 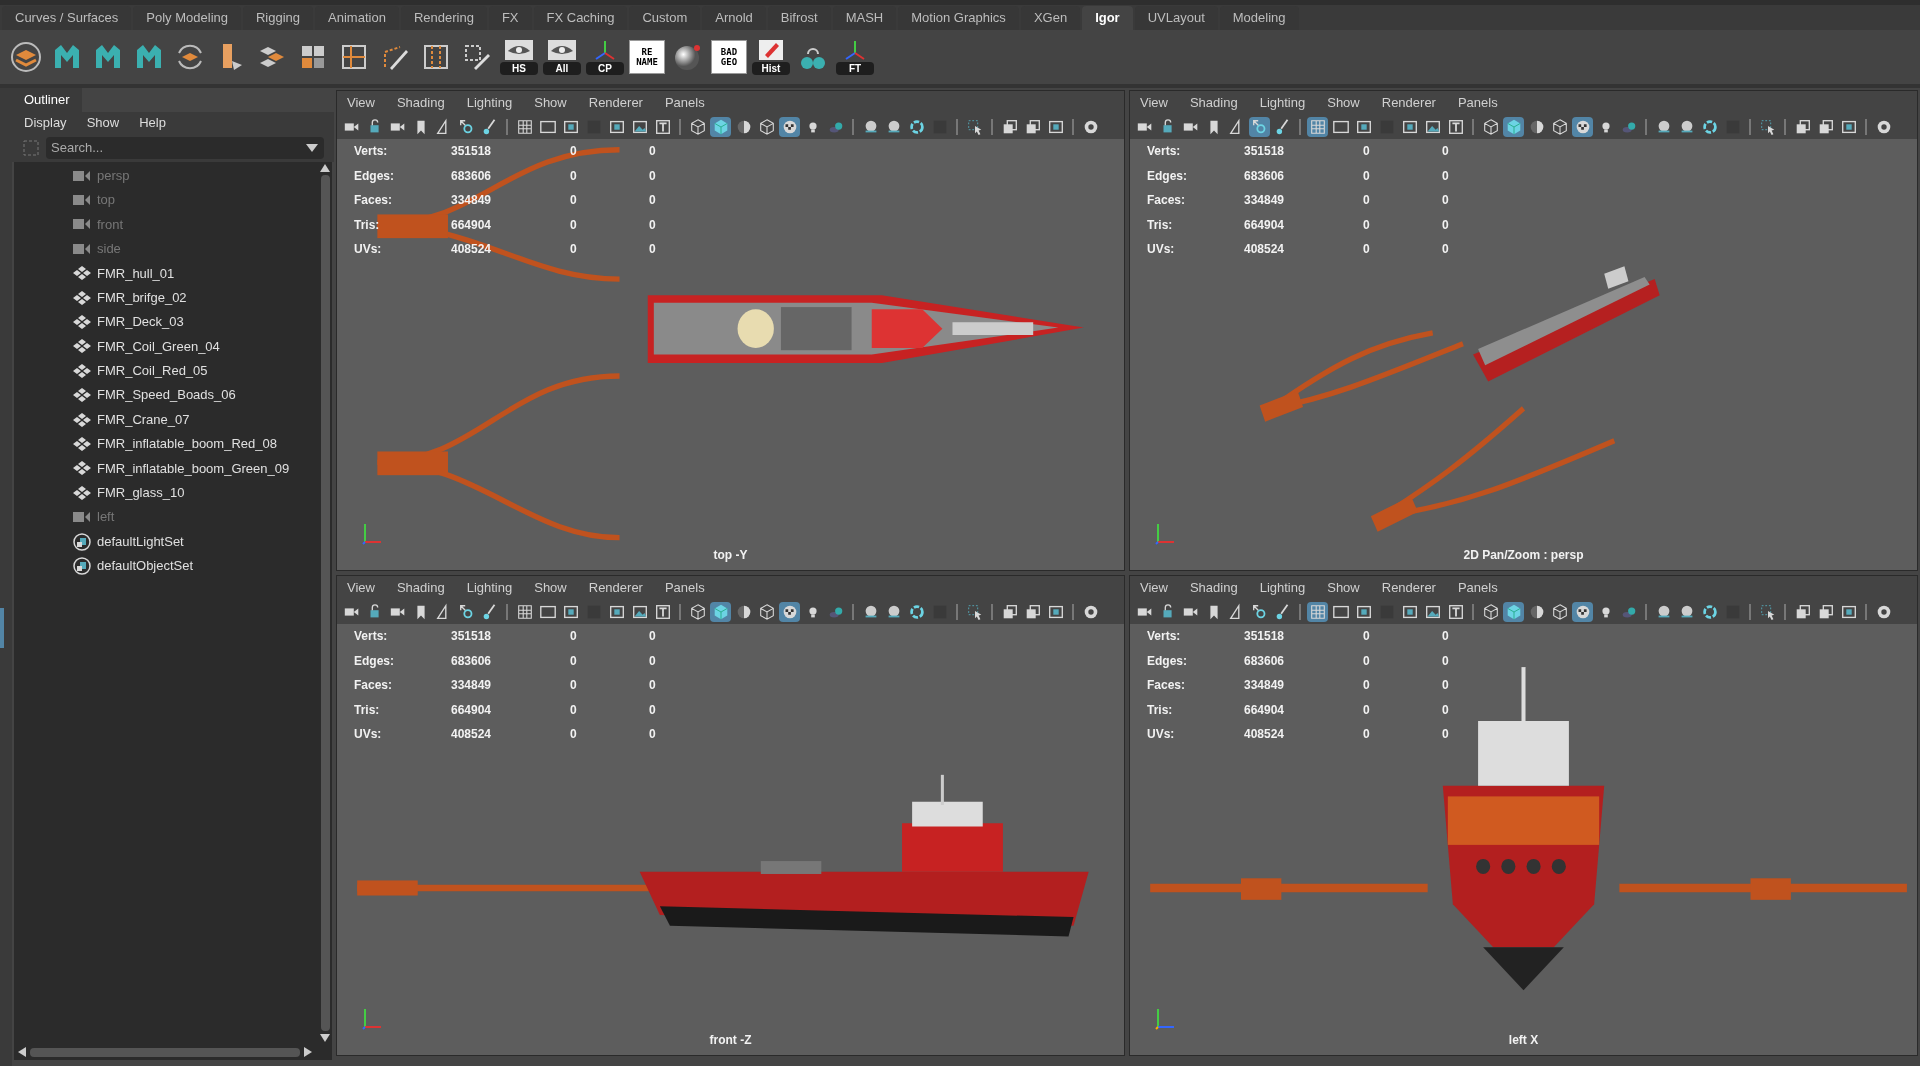 What do you see at coordinates (195, 297) in the screenshot?
I see `outliner-item: FMR_brifge_02` at bounding box center [195, 297].